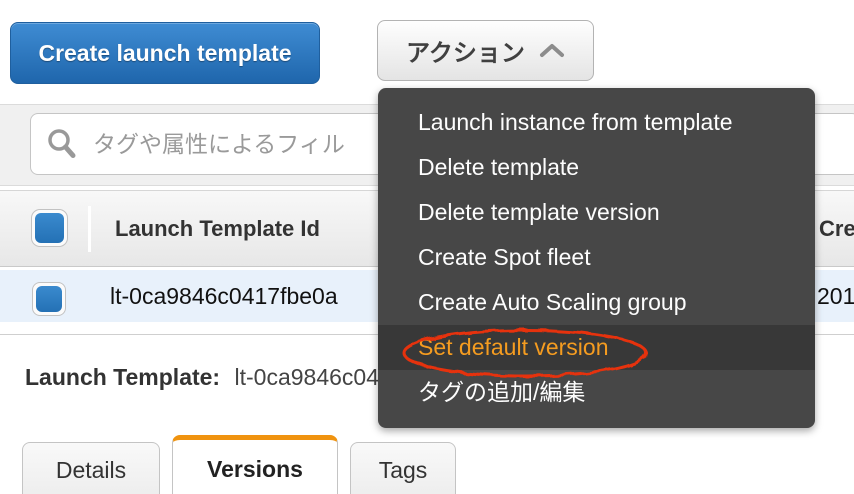 Image resolution: width=854 pixels, height=494 pixels. Describe the element at coordinates (596, 122) in the screenshot. I see `menu-item-launch-instance-from-template: Launch instance from template` at that location.